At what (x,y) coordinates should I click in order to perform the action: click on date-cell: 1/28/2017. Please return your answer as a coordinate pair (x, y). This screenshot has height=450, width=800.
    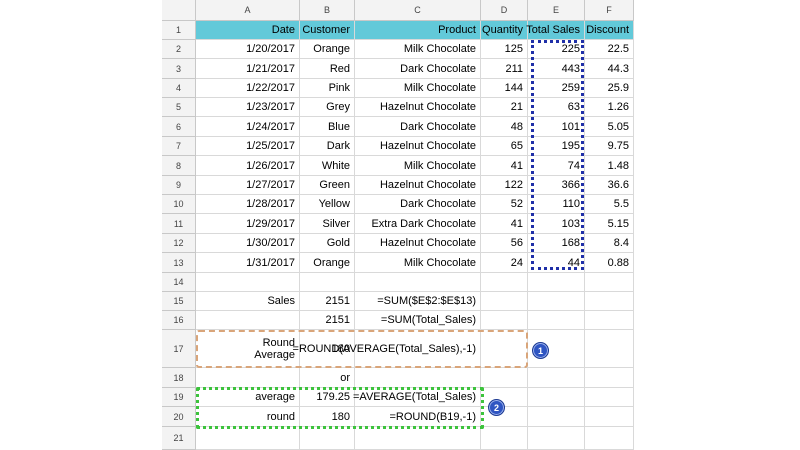
    Looking at the image, I should click on (248, 204).